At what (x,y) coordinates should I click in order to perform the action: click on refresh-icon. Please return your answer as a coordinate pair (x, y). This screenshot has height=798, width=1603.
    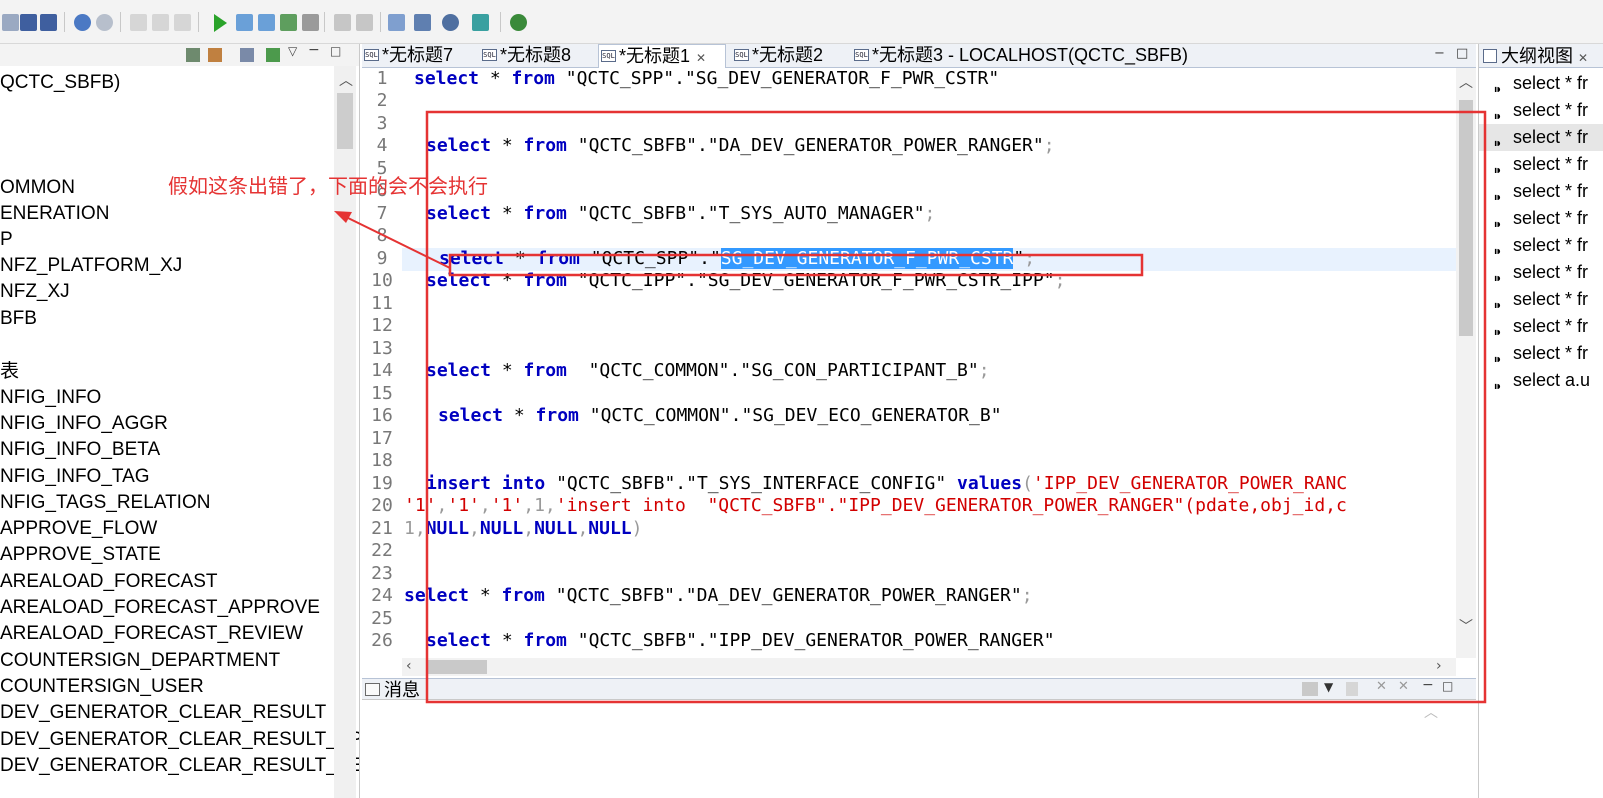
    Looking at the image, I should click on (215, 55).